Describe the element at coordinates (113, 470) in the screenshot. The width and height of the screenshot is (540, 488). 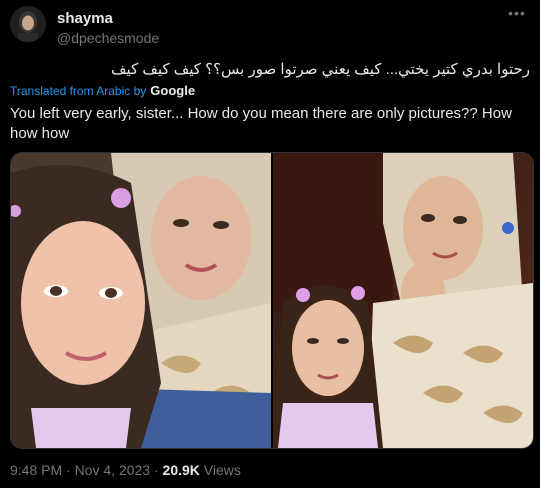
I see `tweet-date: Nov 4, 2023` at that location.